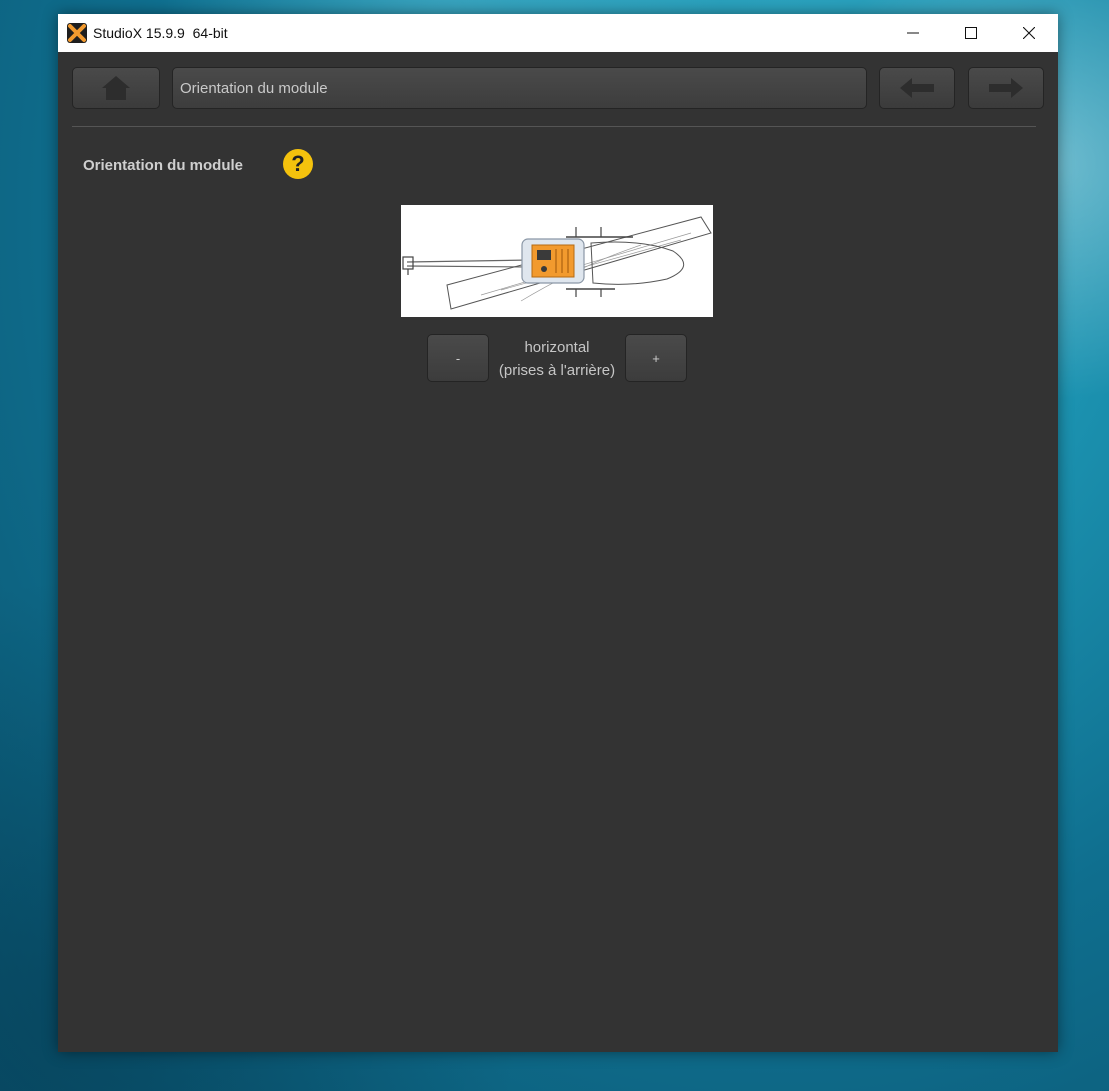 The width and height of the screenshot is (1109, 1091). Describe the element at coordinates (557, 347) in the screenshot. I see `orientation-value-line1: horizontal` at that location.